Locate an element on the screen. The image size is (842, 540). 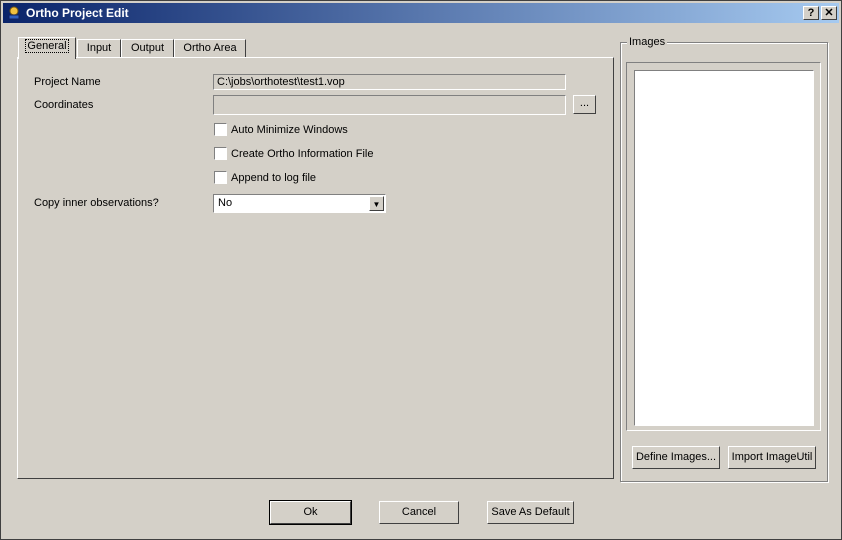
copy-inner-value: No is located at coordinates (225, 203).